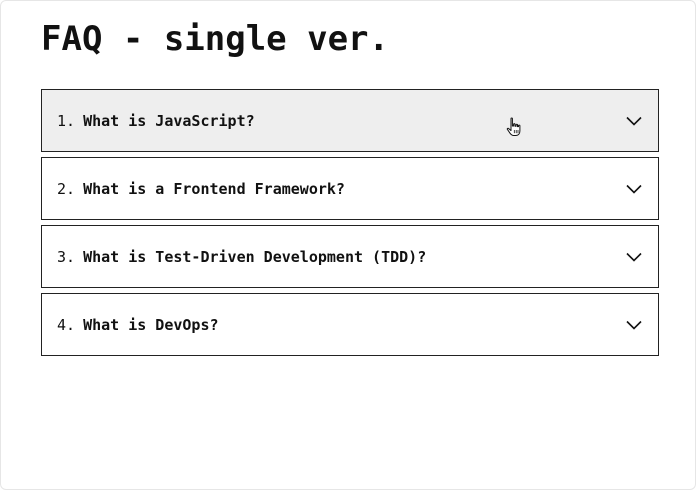 Image resolution: width=696 pixels, height=490 pixels. I want to click on faq-number: 2., so click(66, 188).